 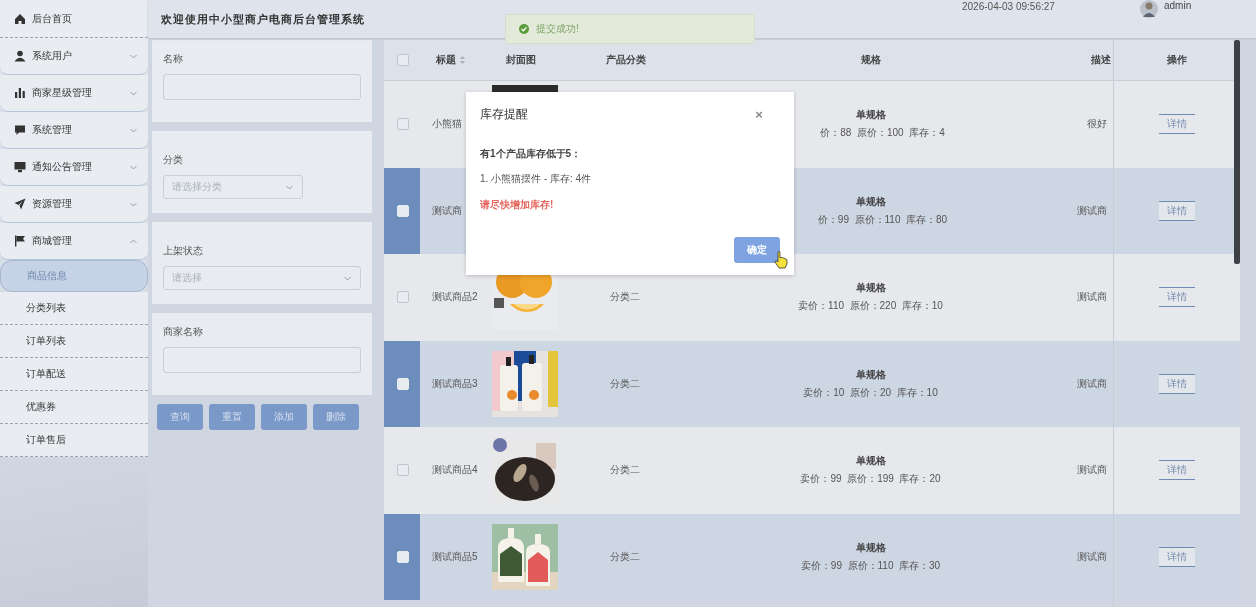 I want to click on field-label: 上架状态, so click(x=183, y=251).